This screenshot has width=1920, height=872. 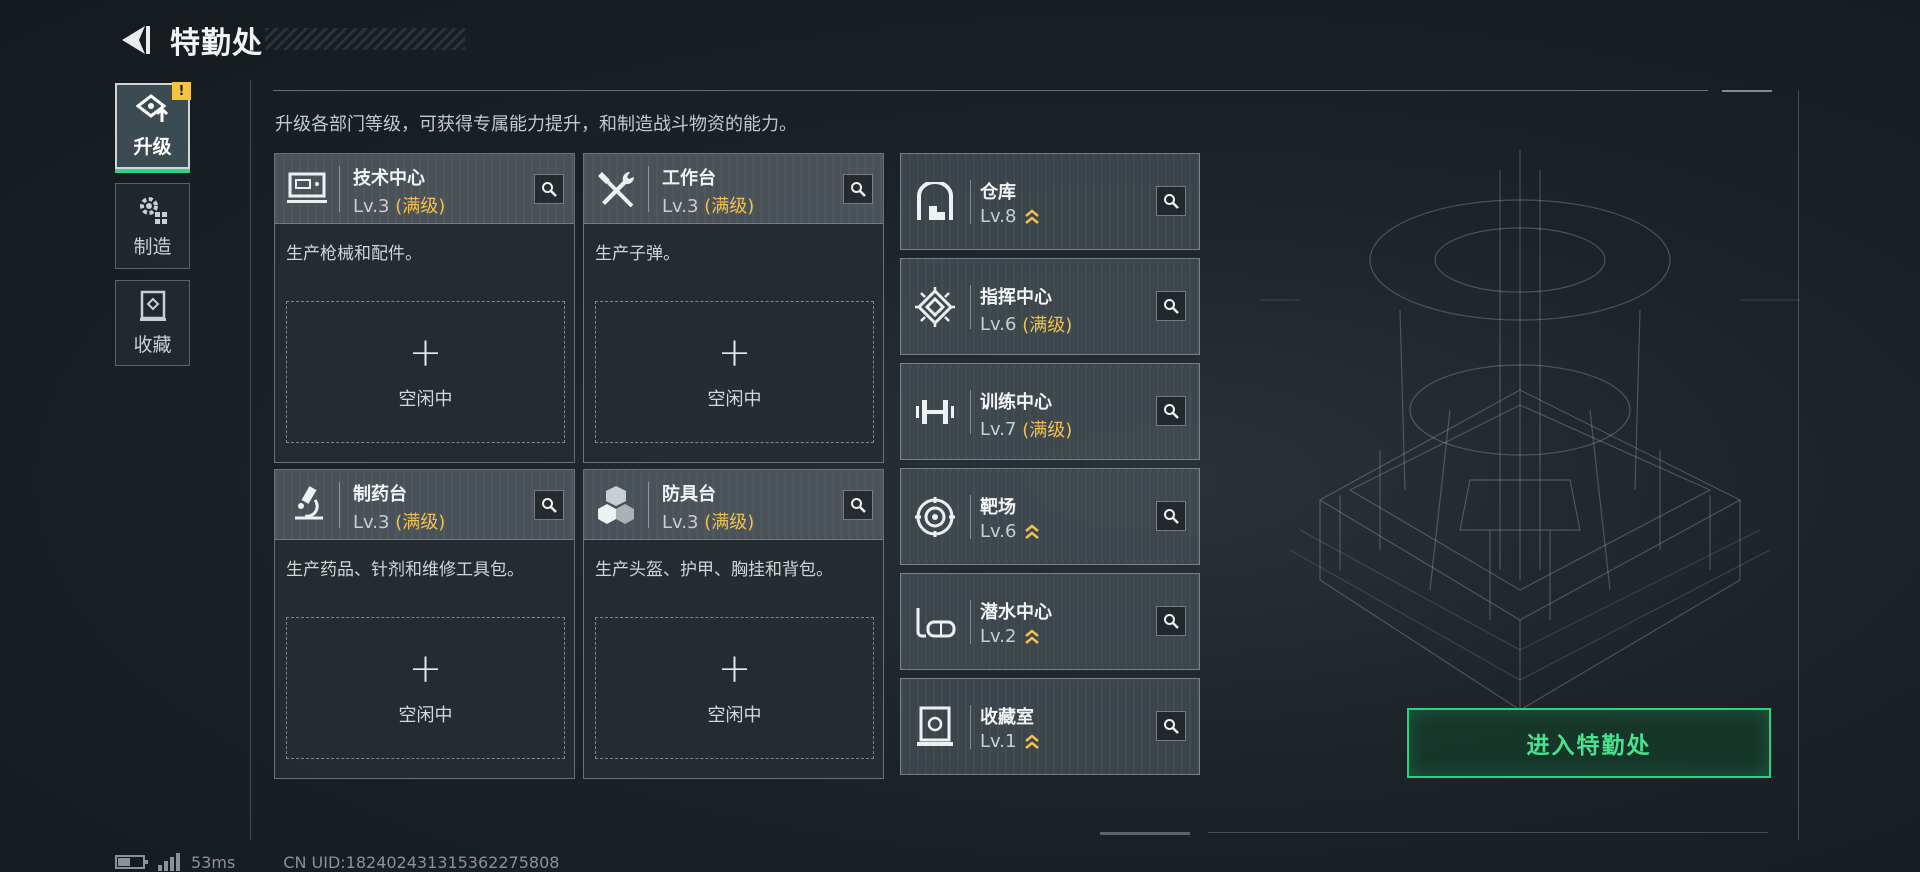 I want to click on facility-item-training-center: 训练中心 Lv.7 (满级), so click(x=1050, y=411).